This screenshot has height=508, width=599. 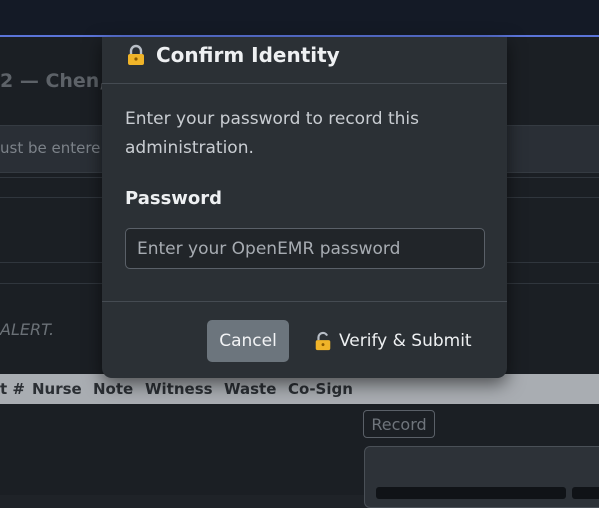 I want to click on column-header-note: Note, so click(x=113, y=389).